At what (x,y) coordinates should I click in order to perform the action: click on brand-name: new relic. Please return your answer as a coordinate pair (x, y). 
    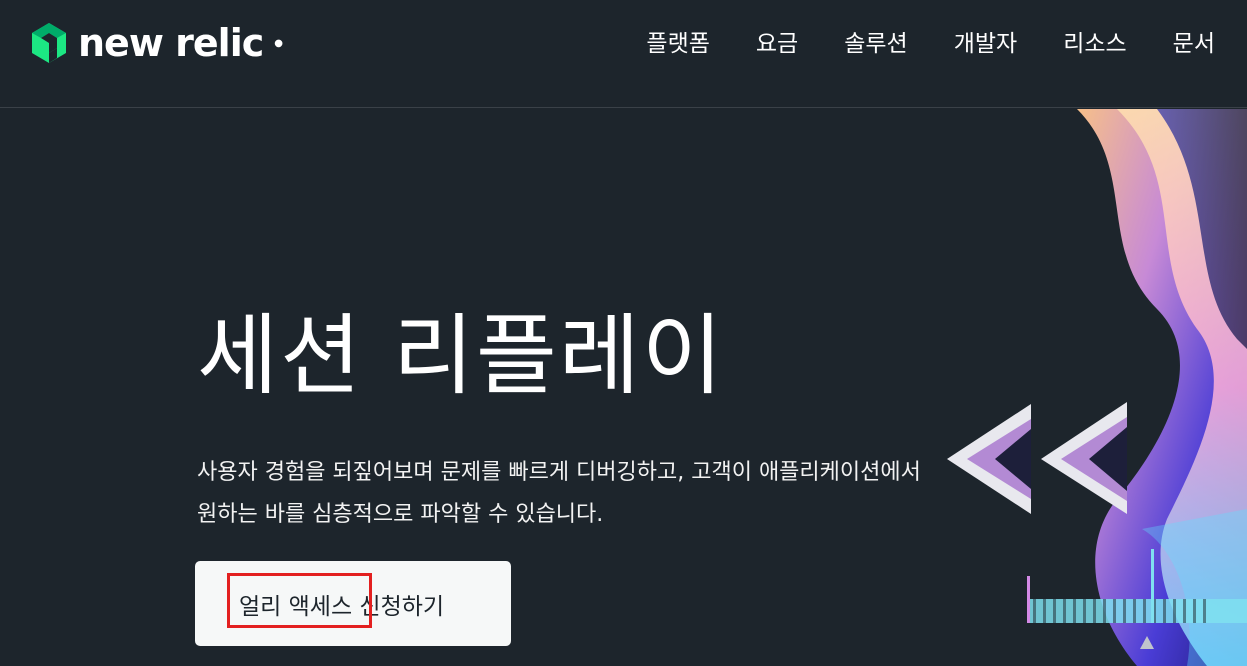
    Looking at the image, I should click on (171, 43).